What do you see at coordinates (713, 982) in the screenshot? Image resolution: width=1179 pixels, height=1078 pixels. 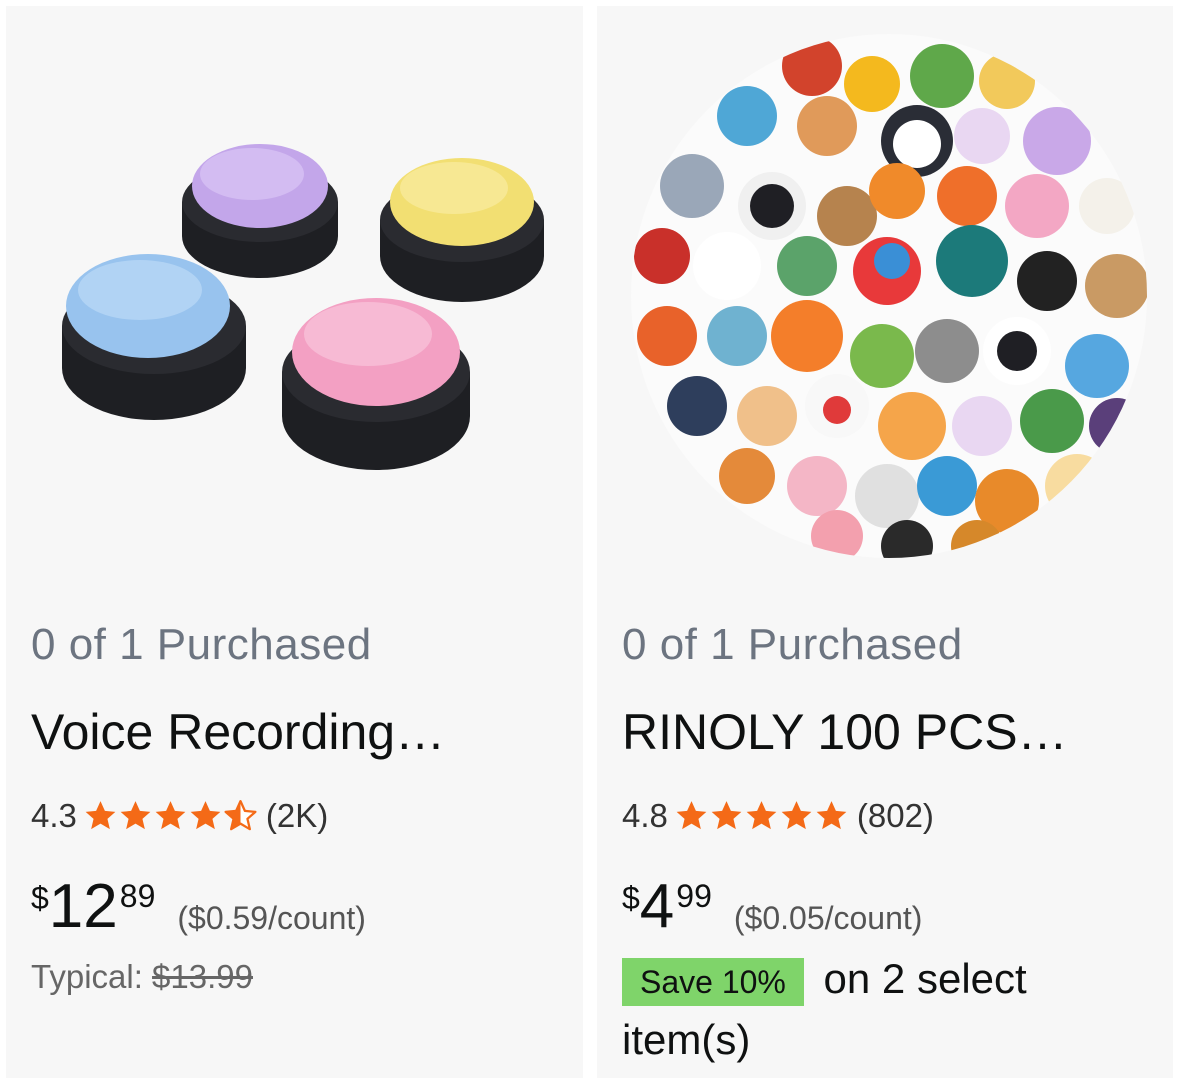 I see `save-badge: Save 10%` at bounding box center [713, 982].